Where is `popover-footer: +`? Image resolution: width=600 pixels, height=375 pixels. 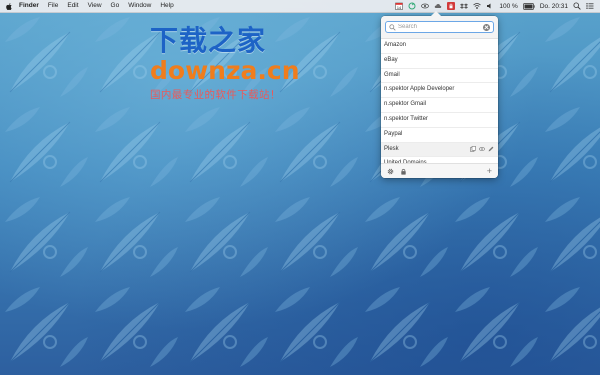 popover-footer: + is located at coordinates (439, 170).